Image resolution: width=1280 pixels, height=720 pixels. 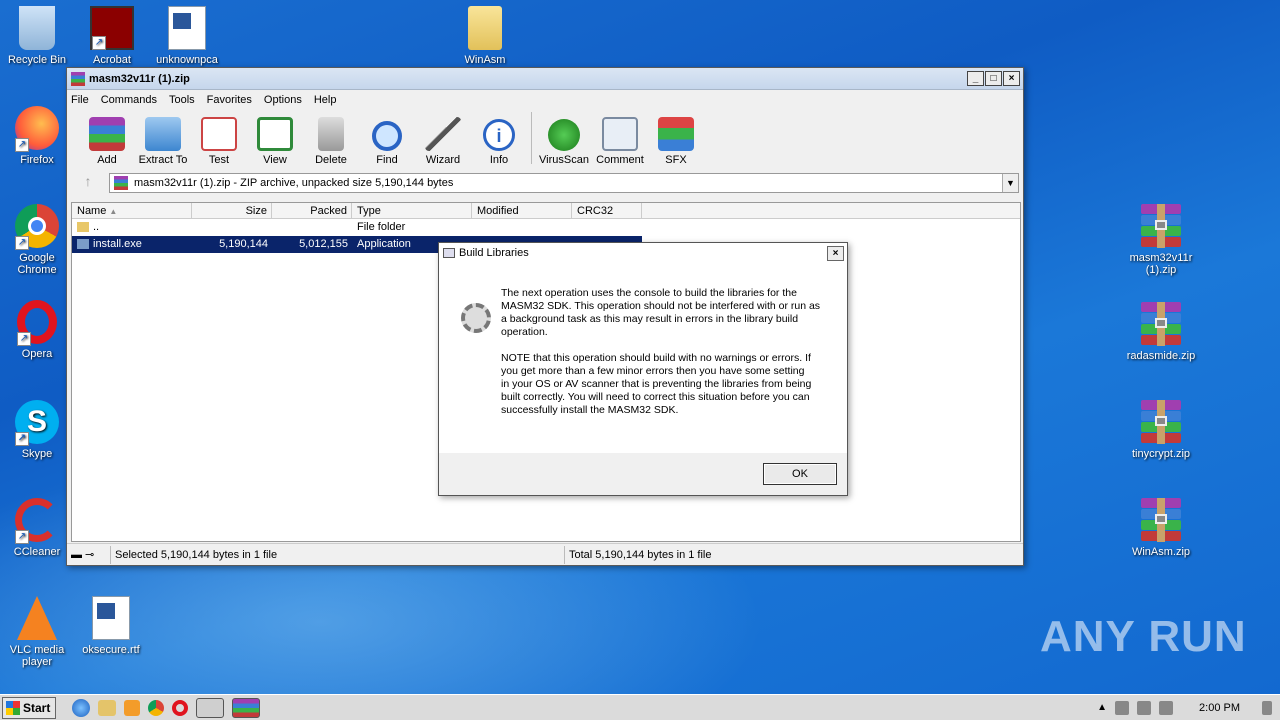 I want to click on col-name: Name ▲, so click(x=132, y=210).